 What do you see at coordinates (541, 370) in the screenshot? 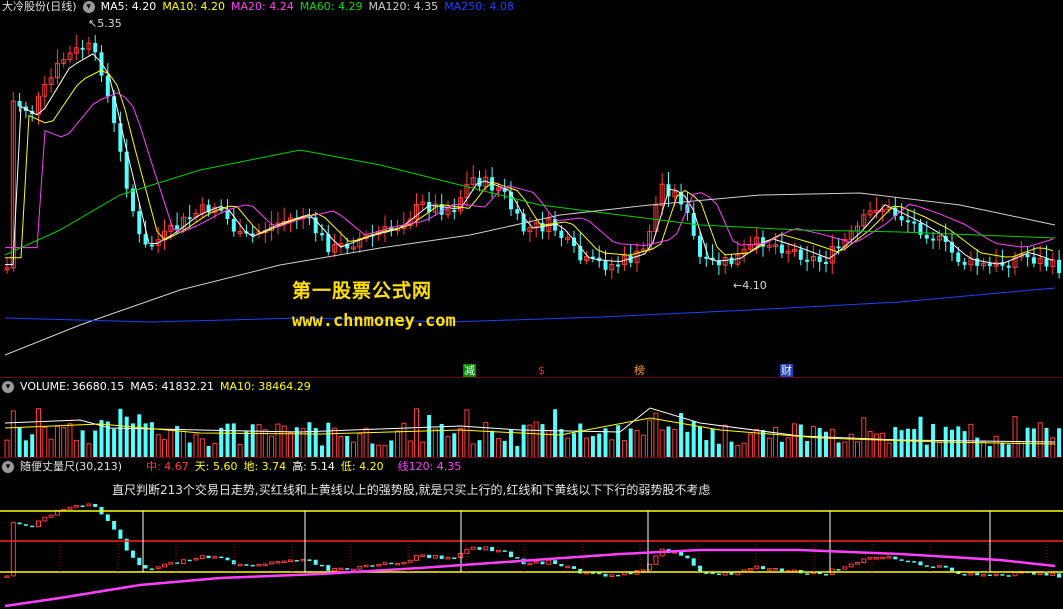
I see `marker-dollar: $` at bounding box center [541, 370].